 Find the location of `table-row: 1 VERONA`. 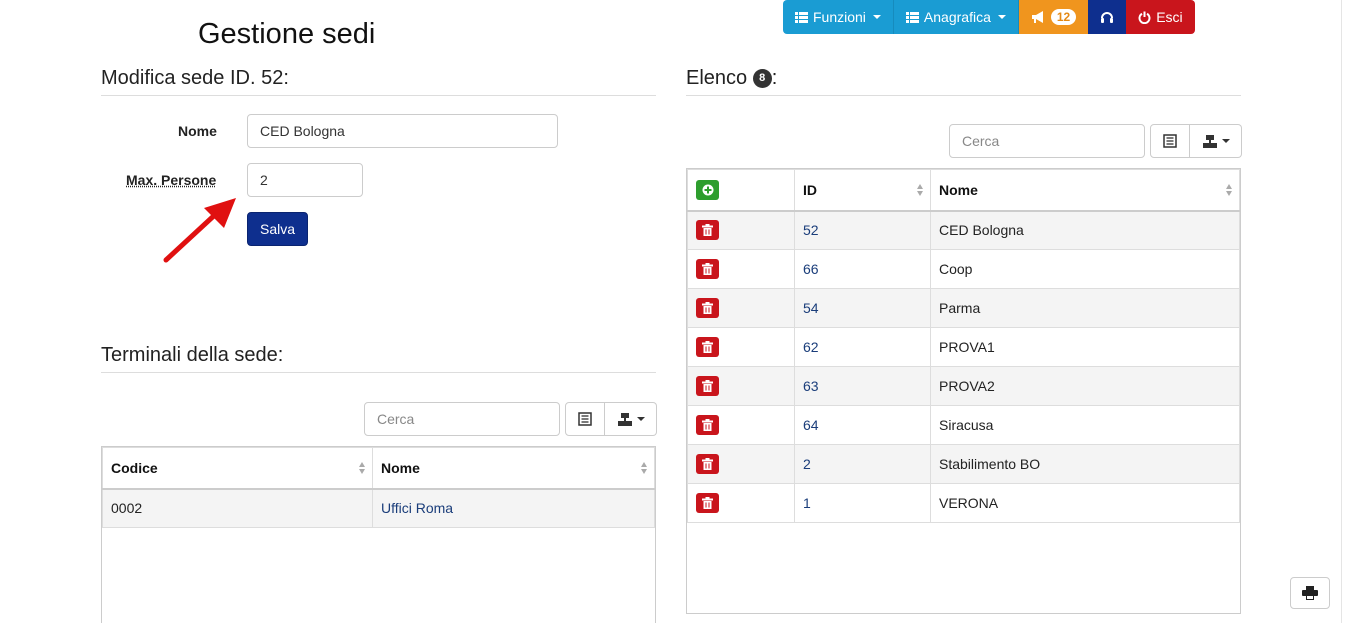

table-row: 1 VERONA is located at coordinates (963, 503).